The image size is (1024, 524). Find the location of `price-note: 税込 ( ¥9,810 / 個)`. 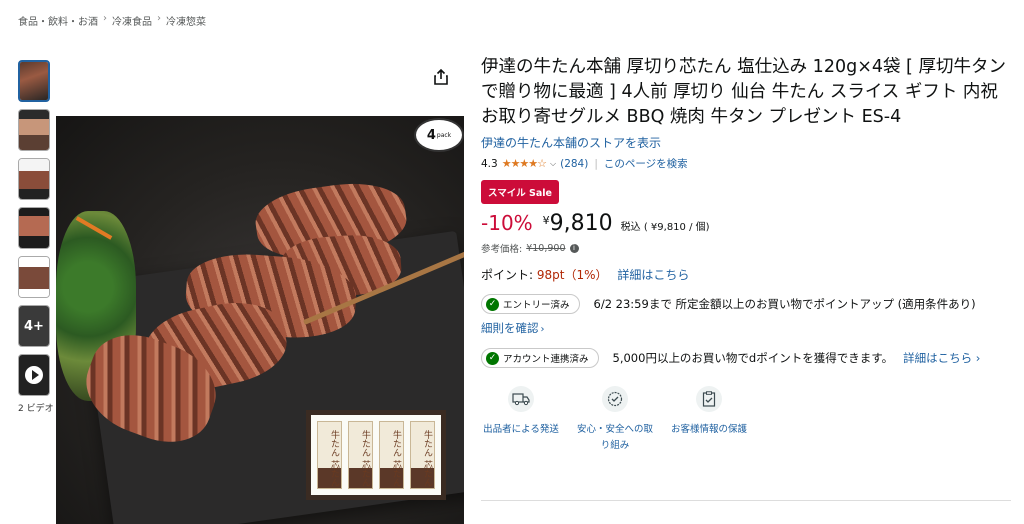

price-note: 税込 ( ¥9,810 / 個) is located at coordinates (665, 227).